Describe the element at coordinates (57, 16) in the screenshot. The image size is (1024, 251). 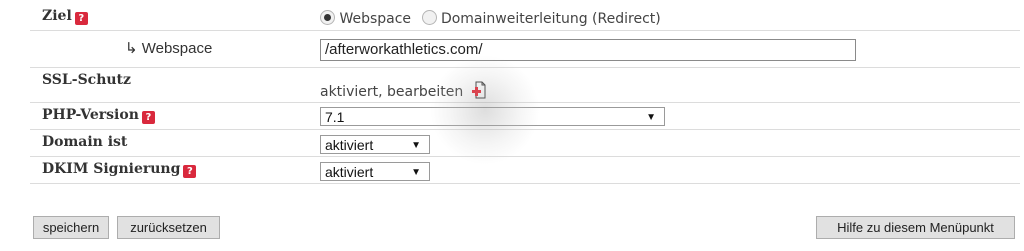
I see `ziel-label: Ziel` at that location.